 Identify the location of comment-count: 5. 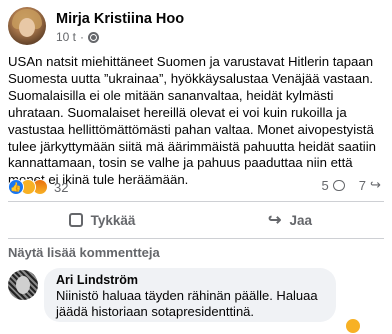
(325, 185).